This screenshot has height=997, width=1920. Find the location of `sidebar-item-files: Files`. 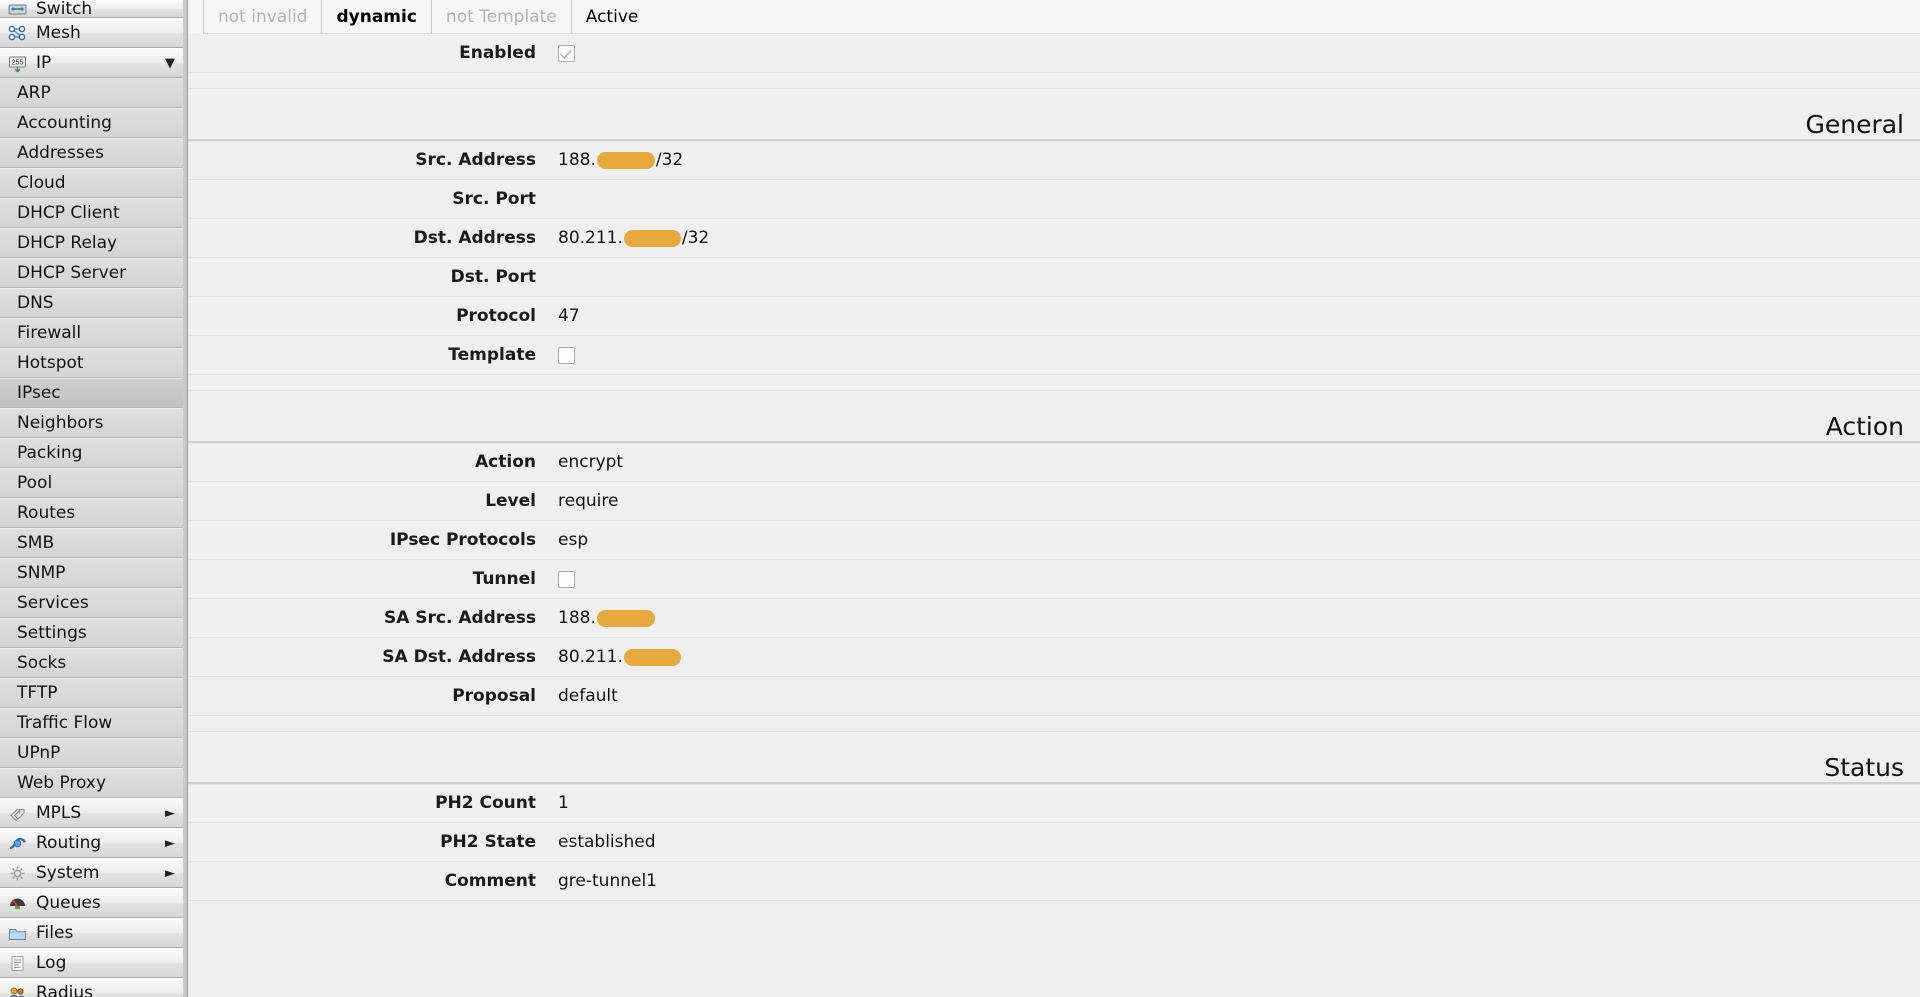

sidebar-item-files: Files is located at coordinates (93, 933).